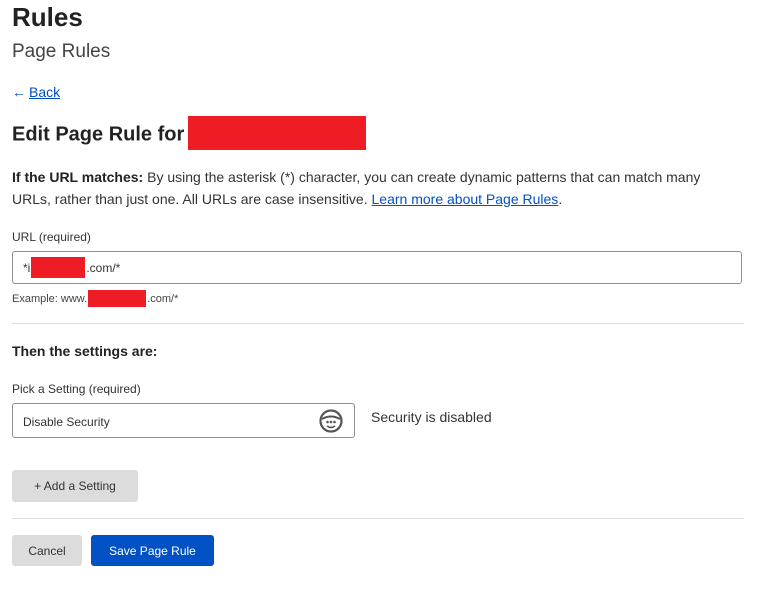  I want to click on save-page-rule-button: Save Page Rule, so click(152, 550).